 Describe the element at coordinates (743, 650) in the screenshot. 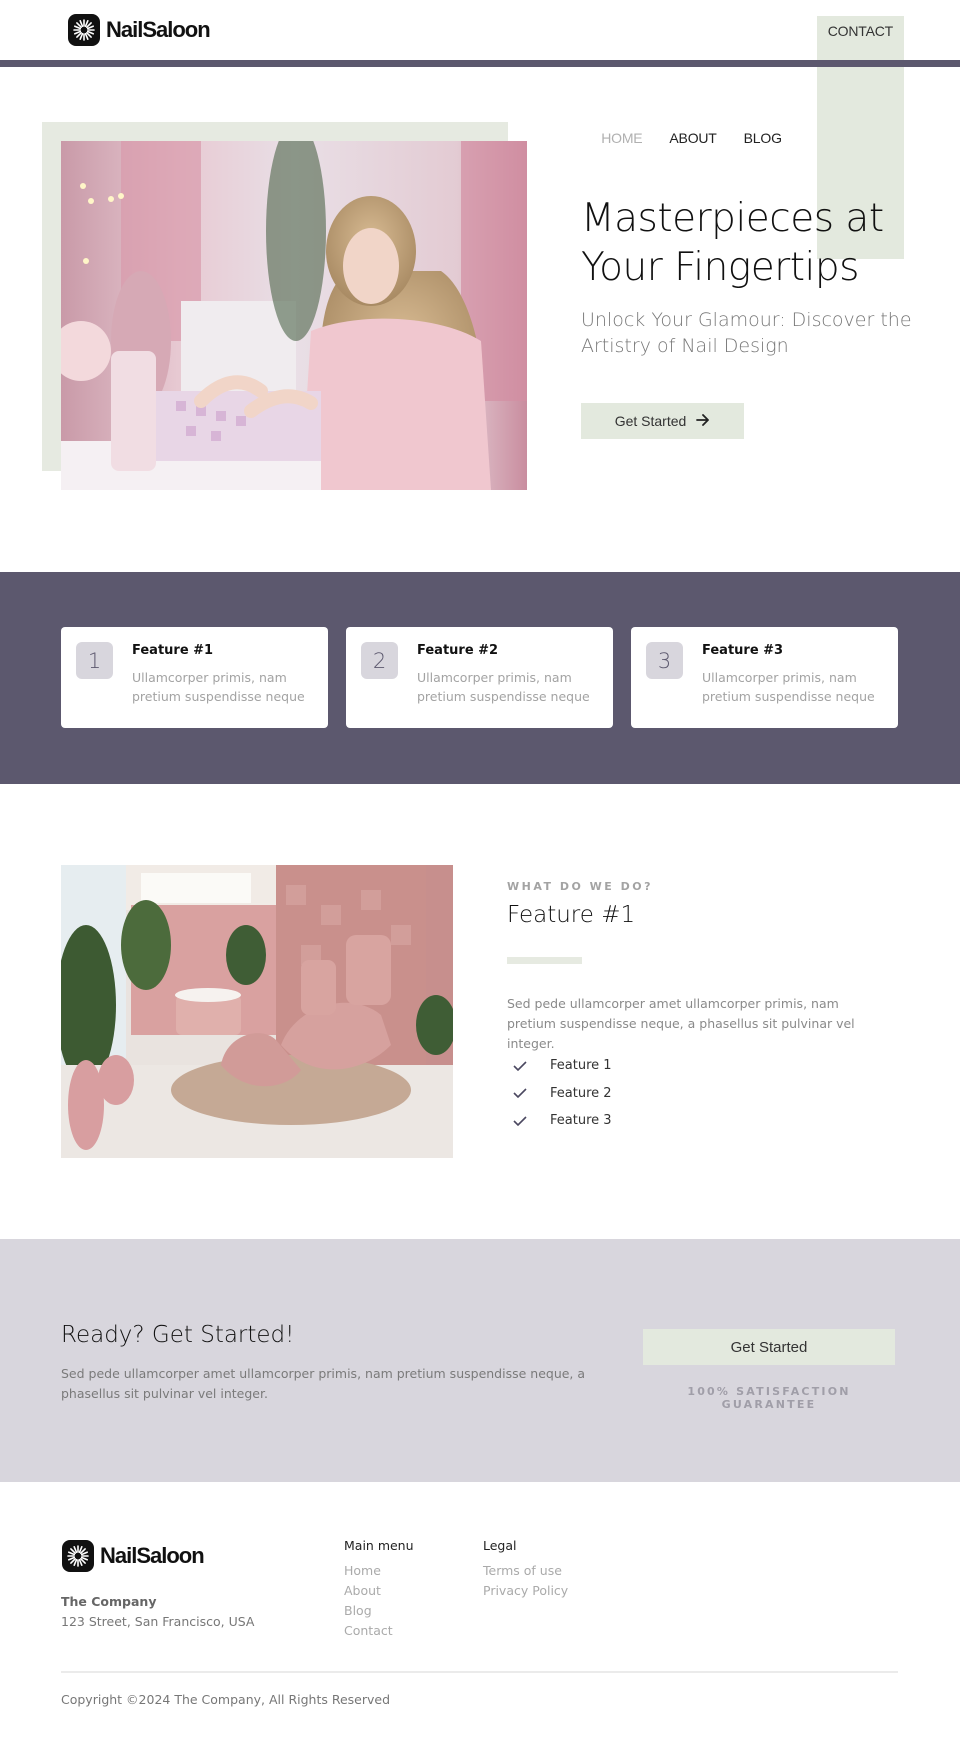

I see `feature-title: Feature #3` at that location.